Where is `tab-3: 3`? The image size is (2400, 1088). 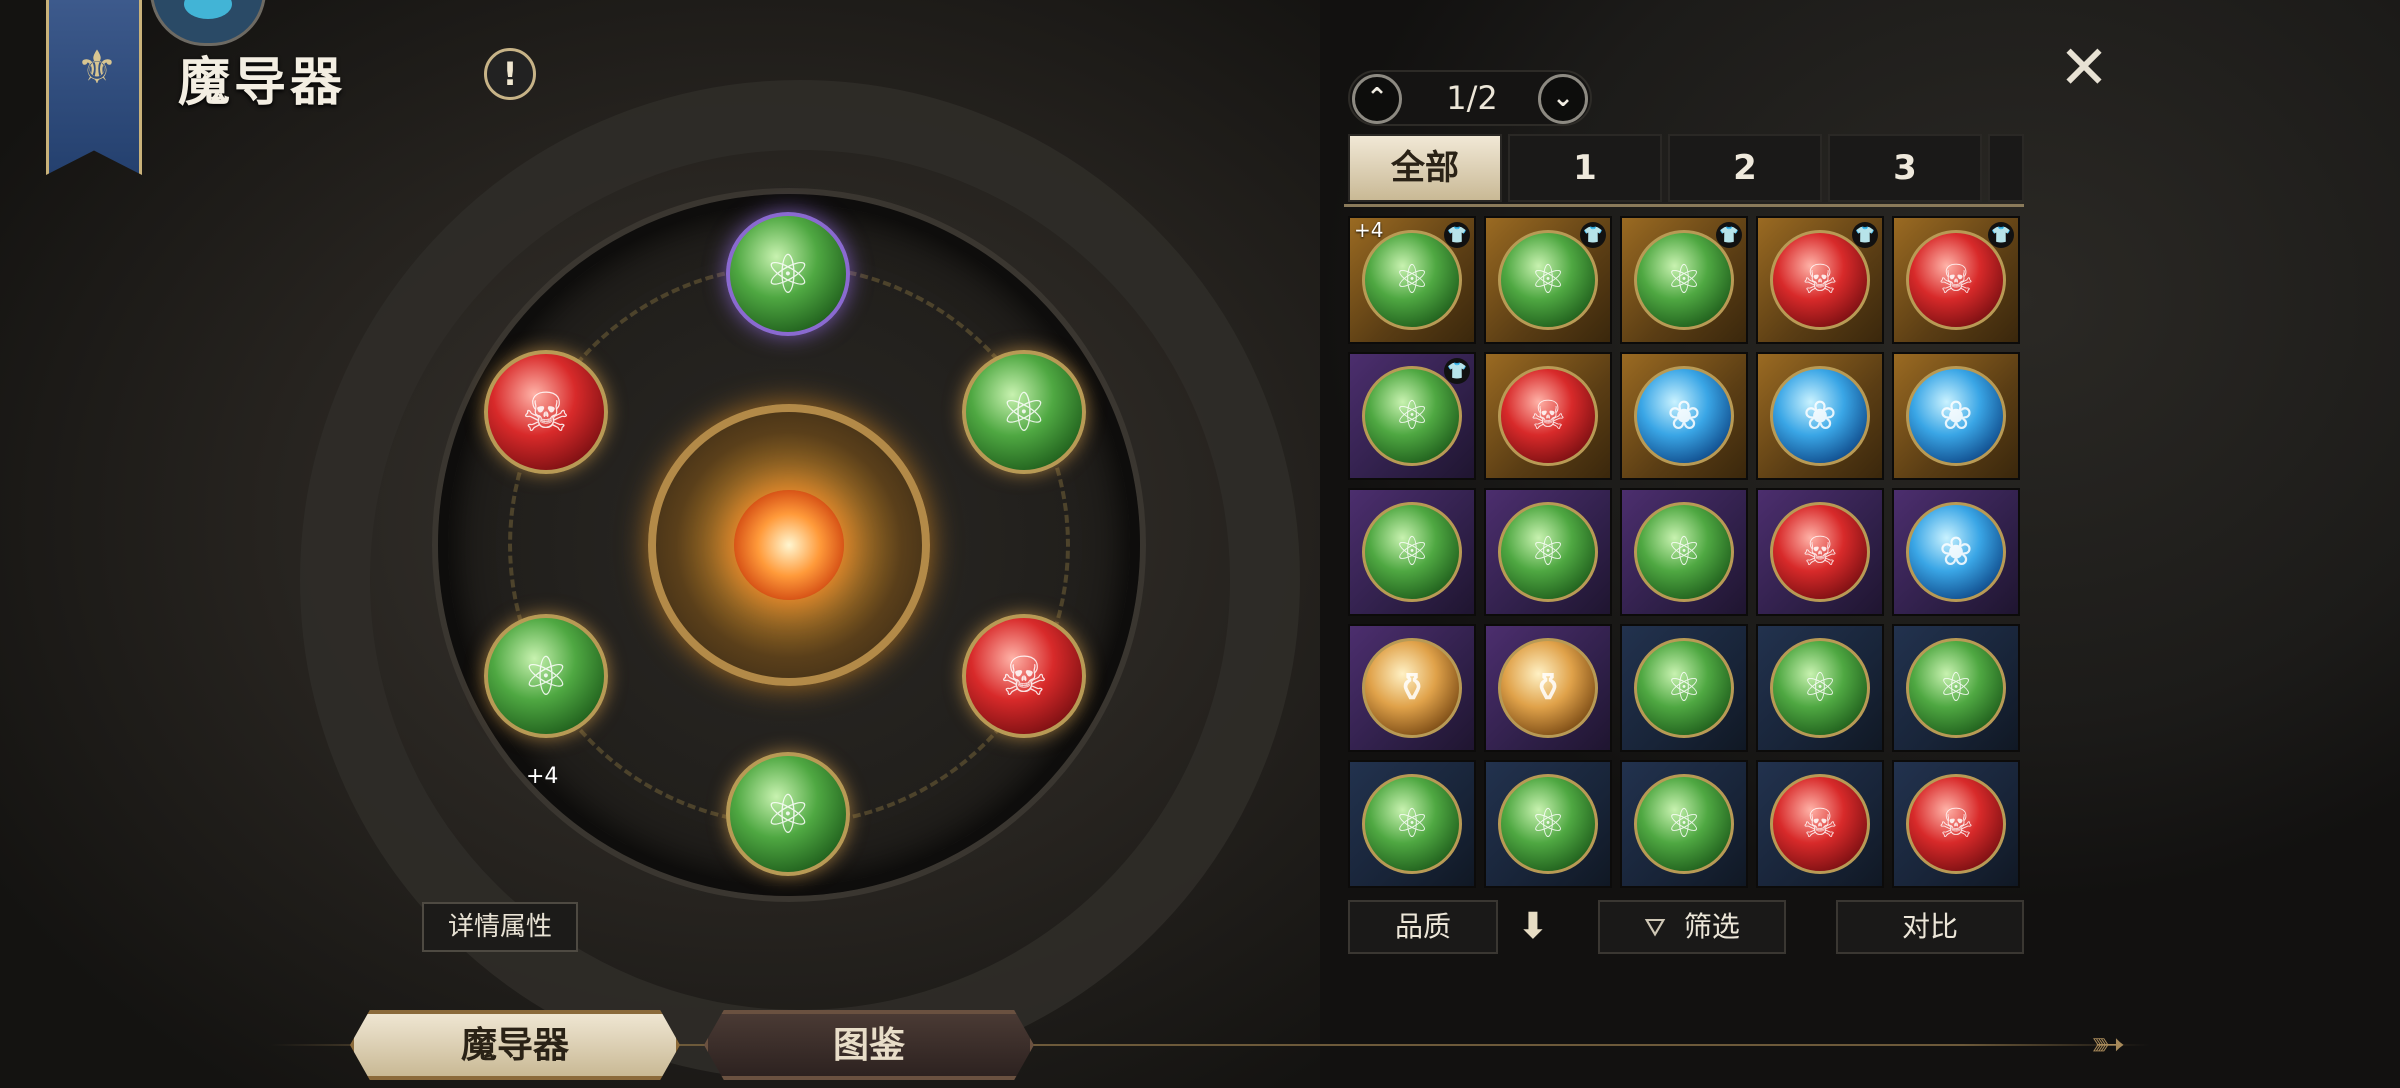
tab-3: 3 is located at coordinates (1905, 168).